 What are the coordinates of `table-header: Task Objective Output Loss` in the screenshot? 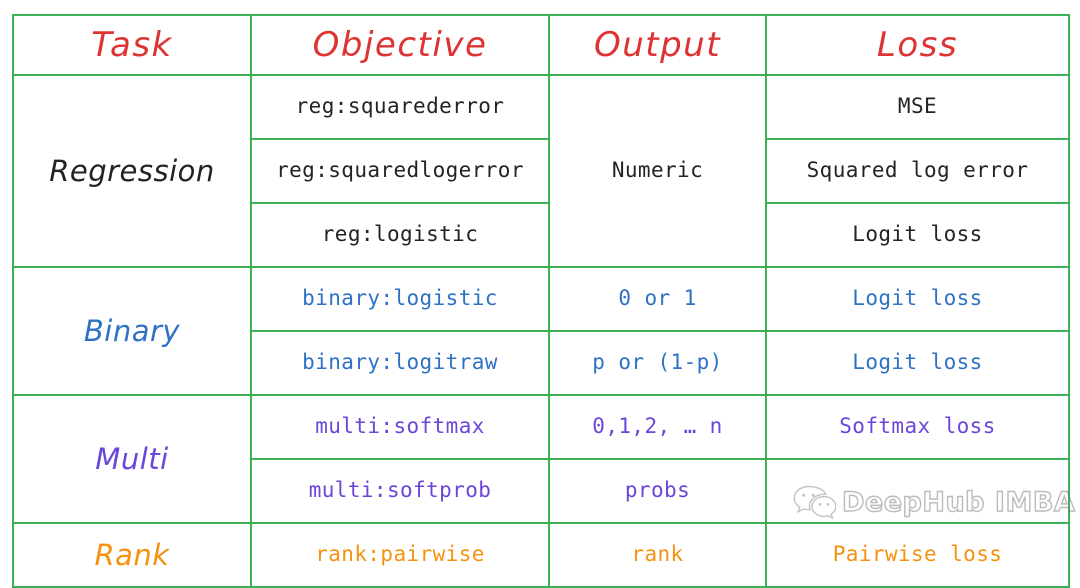 It's located at (541, 45).